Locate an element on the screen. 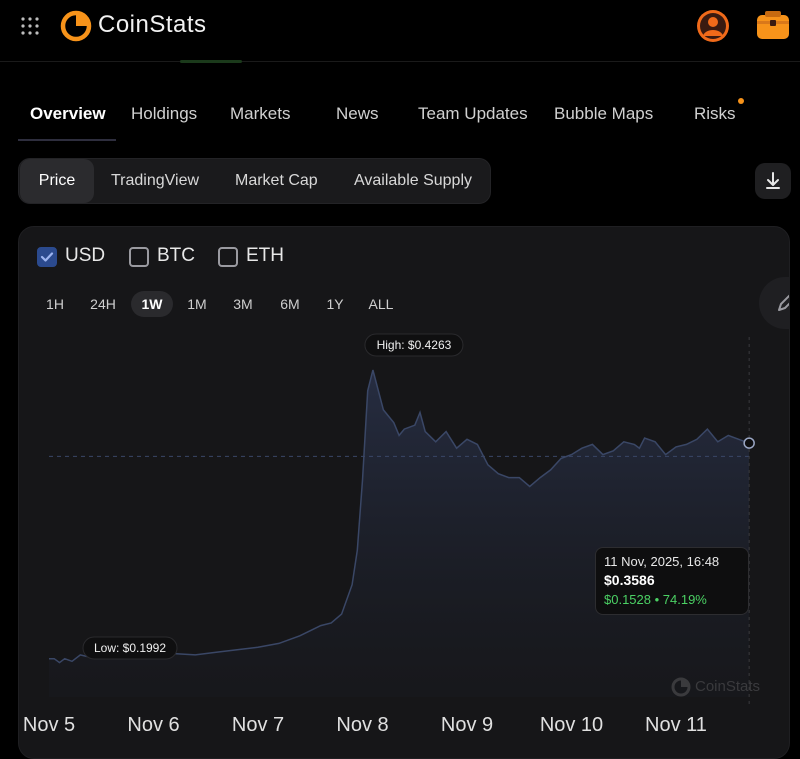 The image size is (800, 759). eth-checkbox is located at coordinates (228, 257).